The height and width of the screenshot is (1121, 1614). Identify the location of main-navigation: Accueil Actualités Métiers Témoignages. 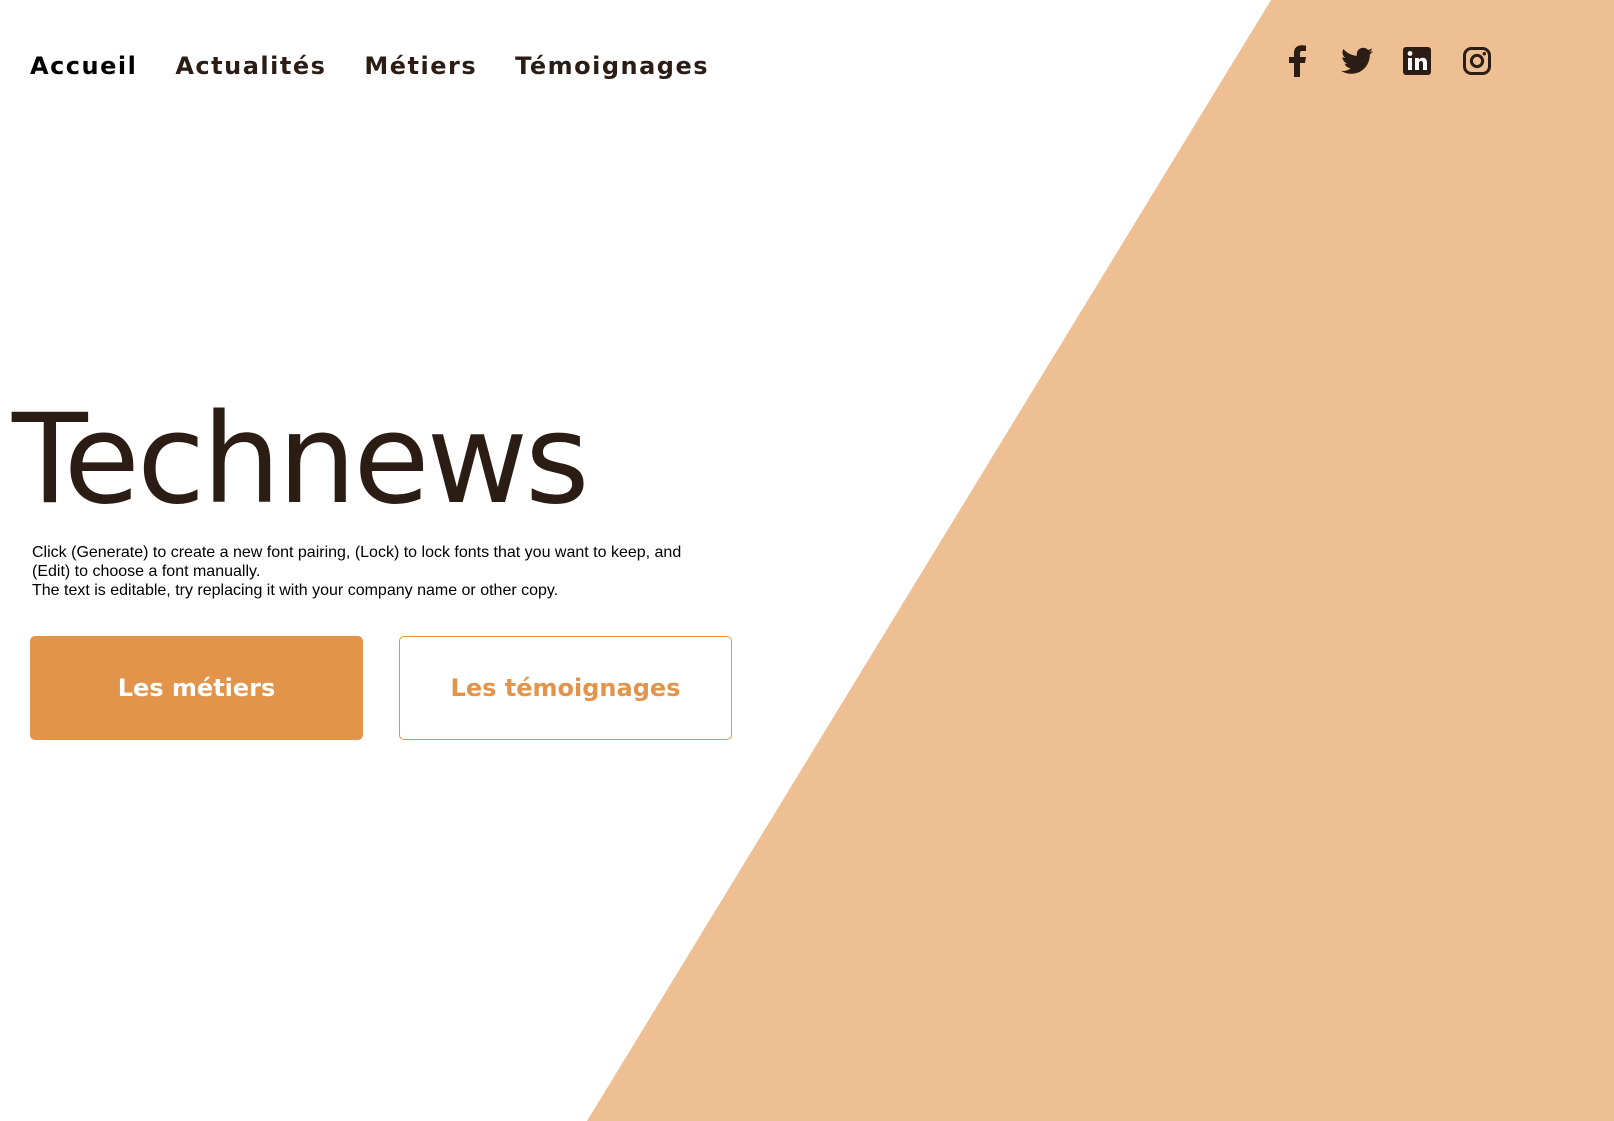
(369, 66).